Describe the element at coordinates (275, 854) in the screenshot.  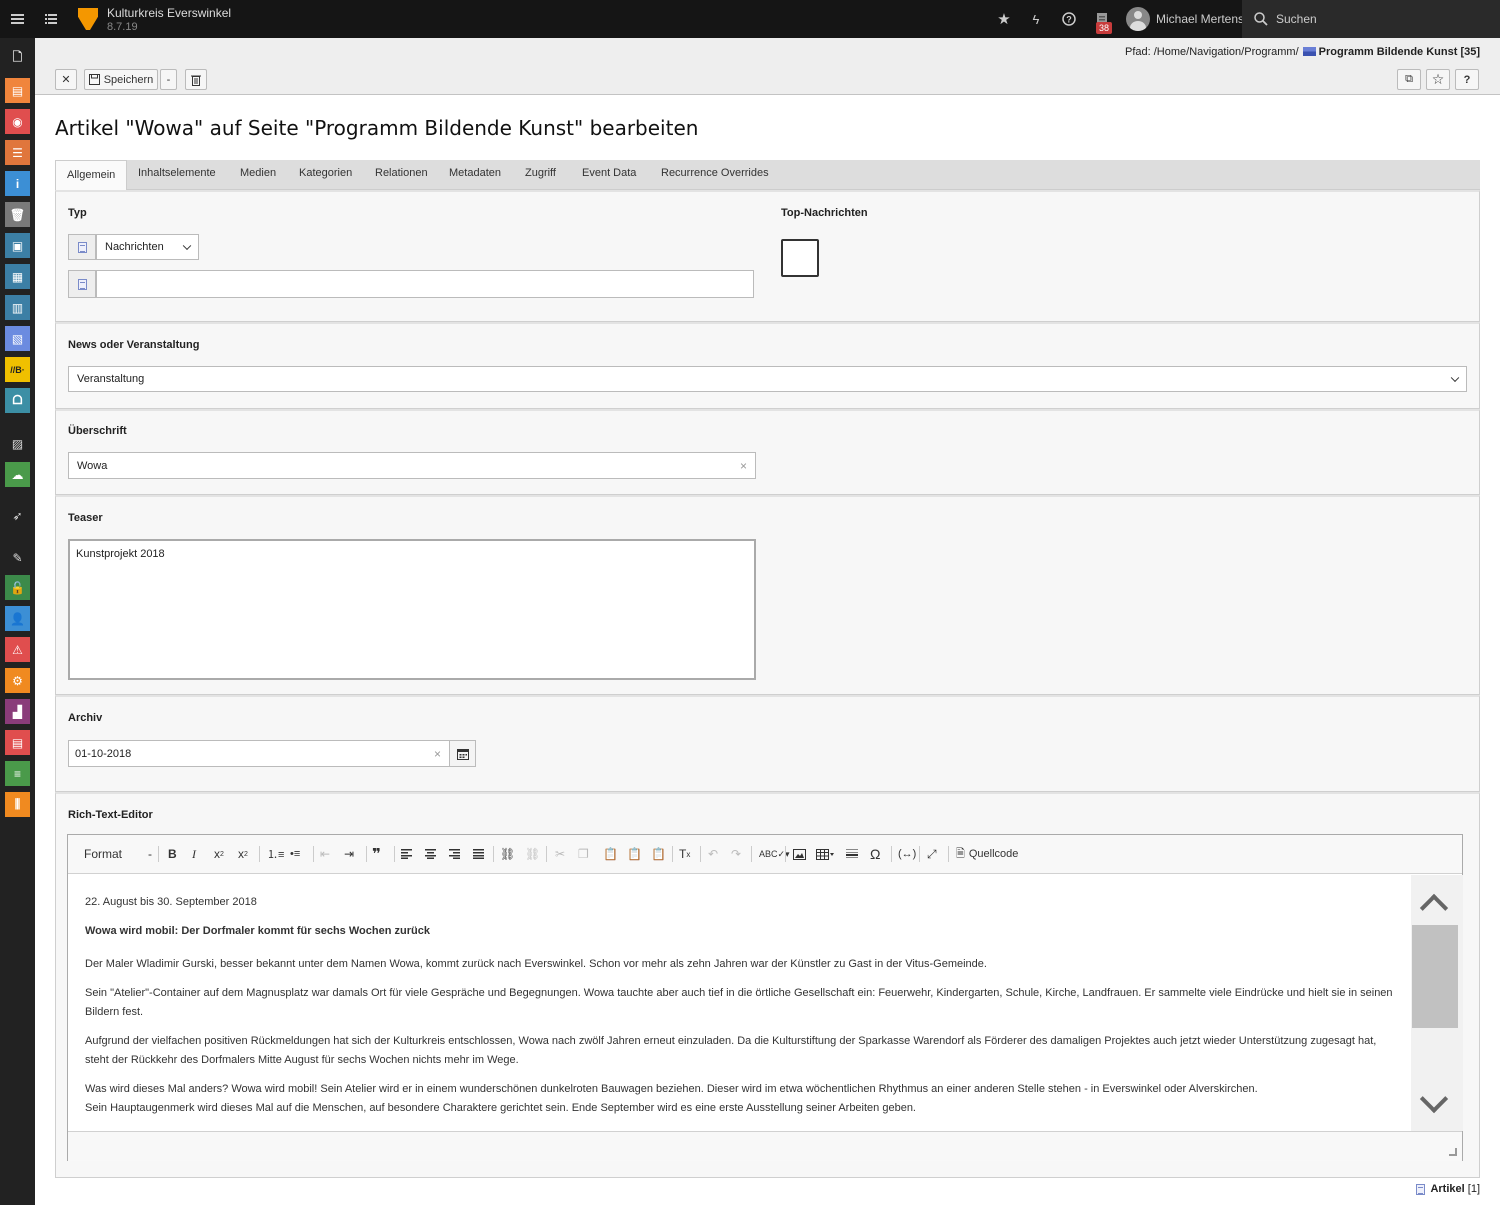
I see `numbered-list-icon: ⒈≡` at that location.